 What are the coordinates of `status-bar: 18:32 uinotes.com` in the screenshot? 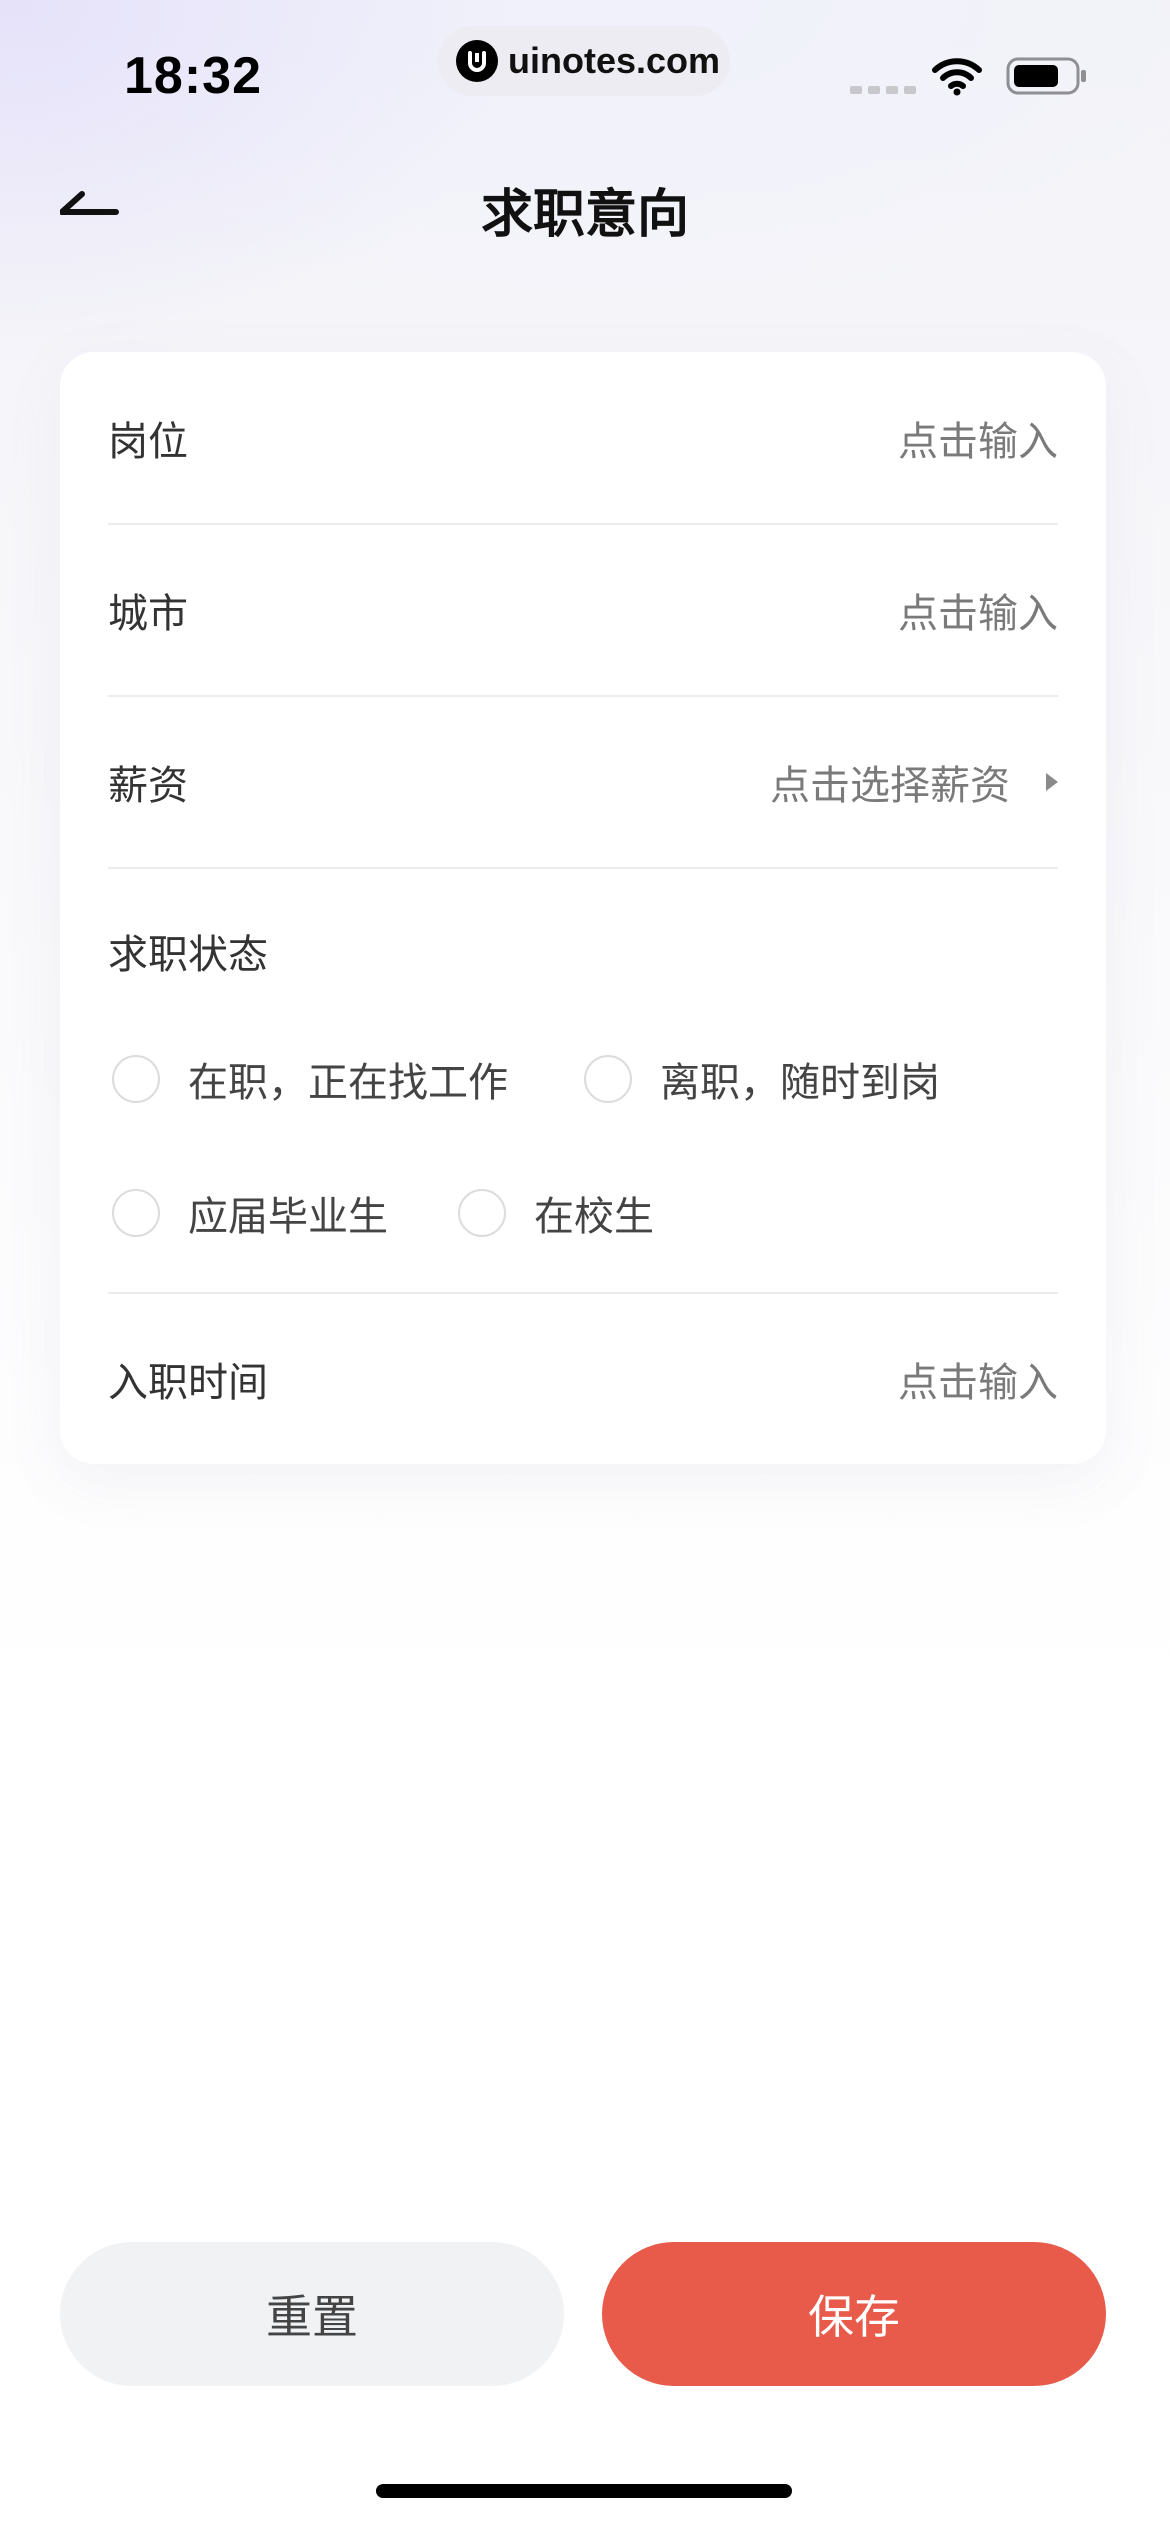 It's located at (585, 75).